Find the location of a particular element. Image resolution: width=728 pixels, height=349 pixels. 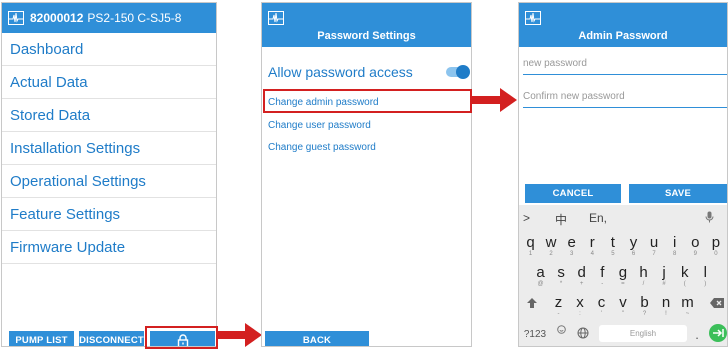

key-label: o is located at coordinates (695, 242).